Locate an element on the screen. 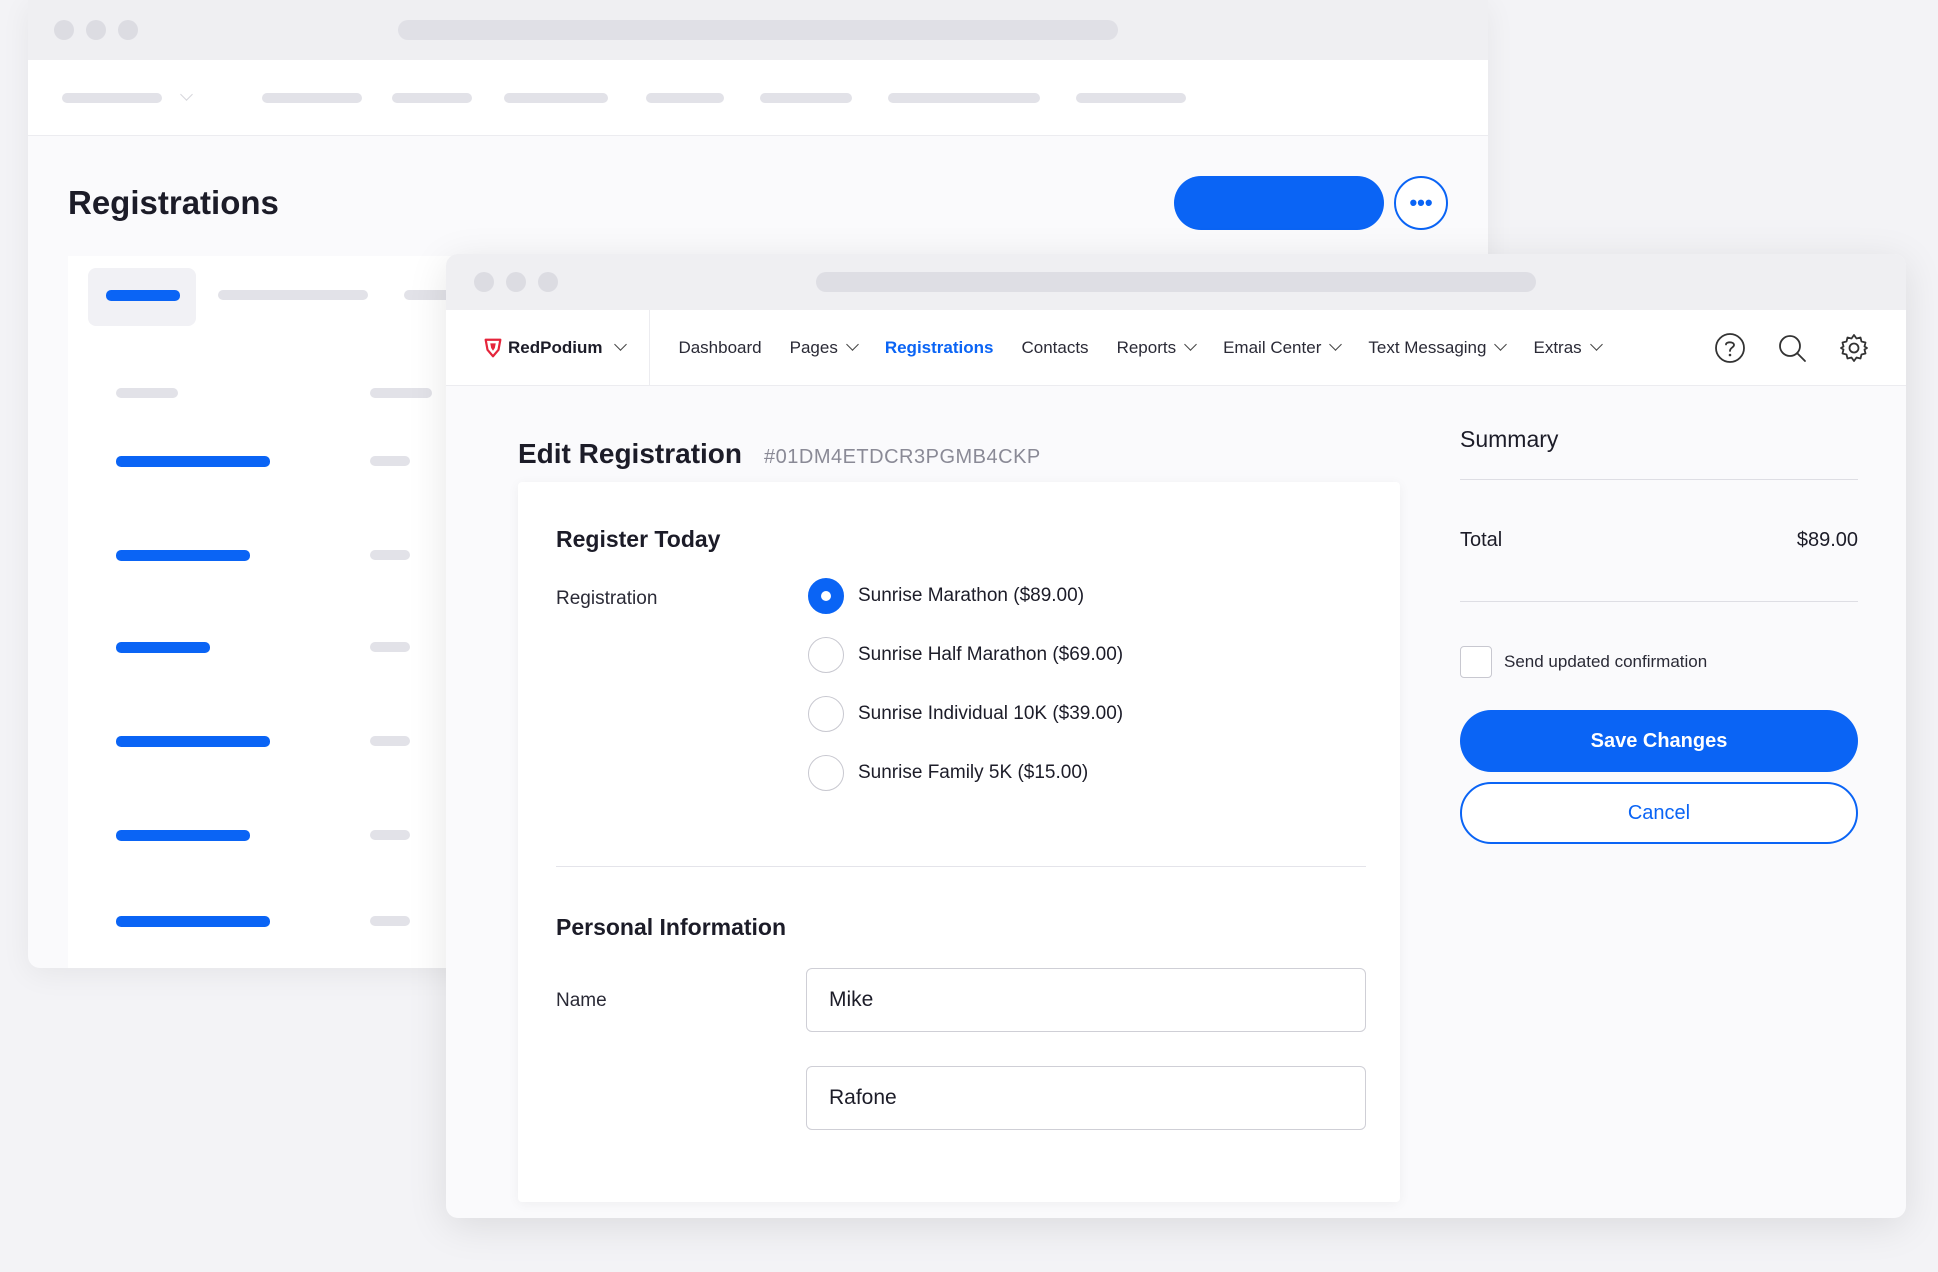  redpodium-logo-icon is located at coordinates (493, 347).